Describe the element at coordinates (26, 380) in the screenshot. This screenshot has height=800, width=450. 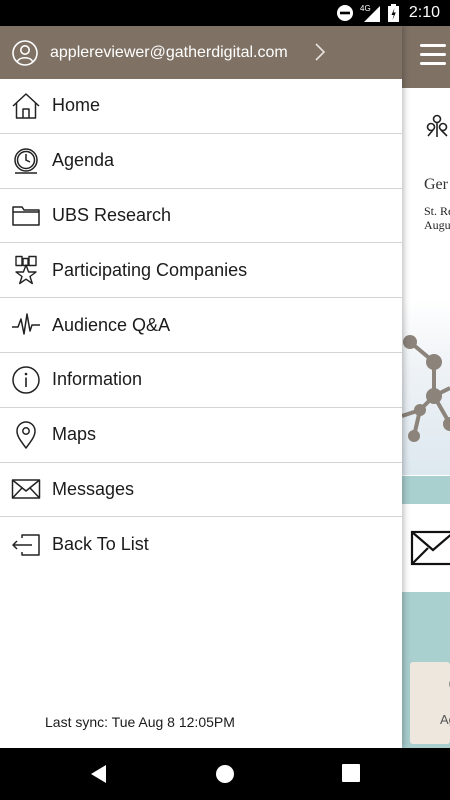
I see `info-icon` at that location.